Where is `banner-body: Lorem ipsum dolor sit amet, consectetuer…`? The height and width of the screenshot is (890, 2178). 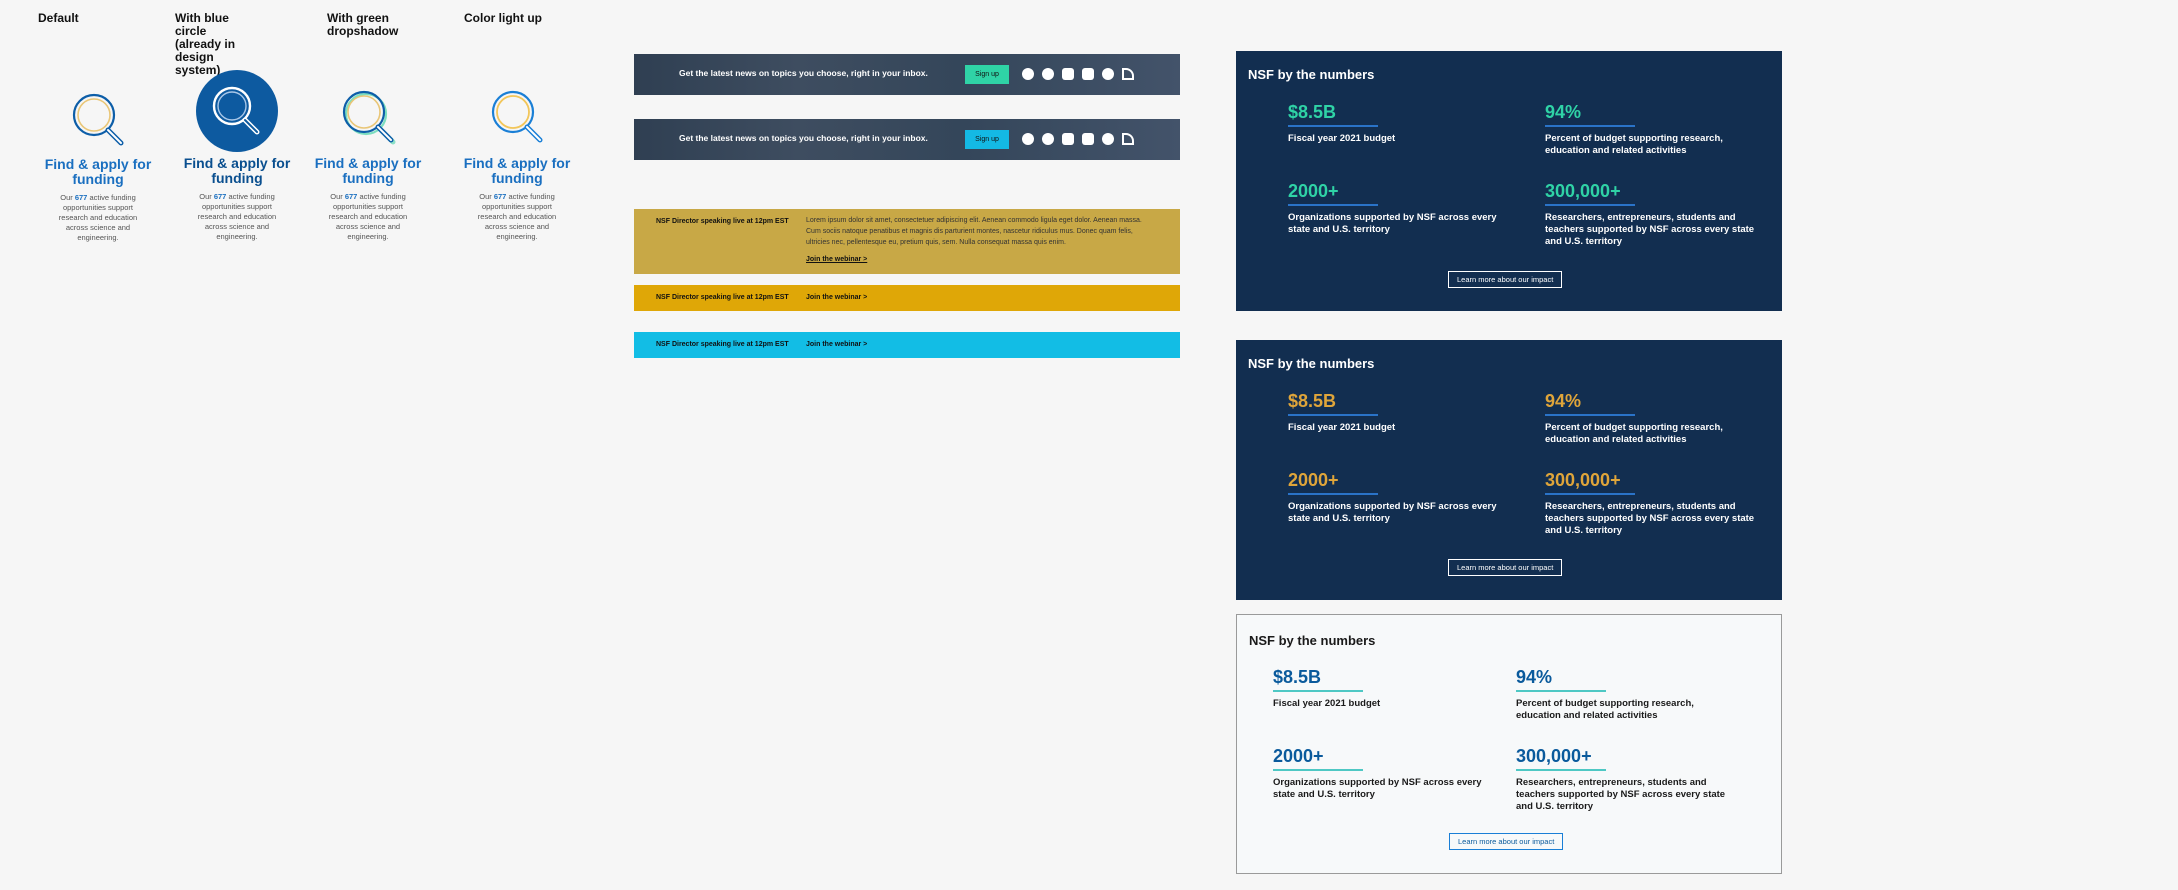 banner-body: Lorem ipsum dolor sit amet, consectetuer… is located at coordinates (974, 231).